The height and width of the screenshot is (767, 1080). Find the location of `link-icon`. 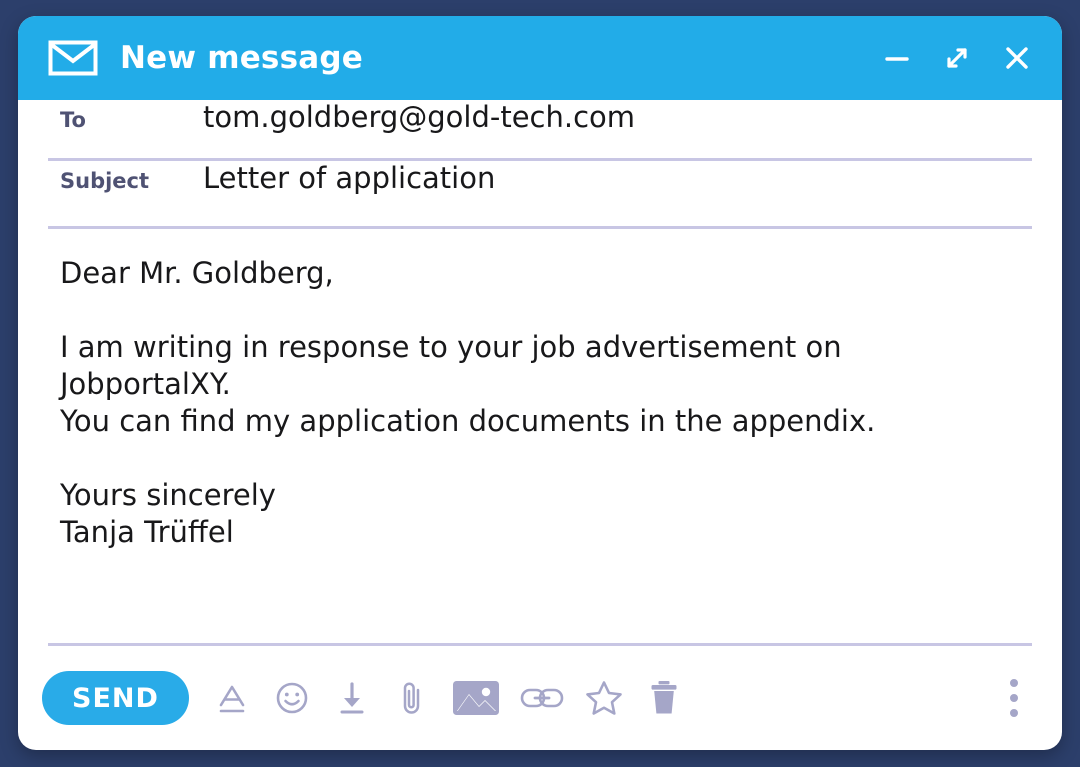

link-icon is located at coordinates (542, 698).